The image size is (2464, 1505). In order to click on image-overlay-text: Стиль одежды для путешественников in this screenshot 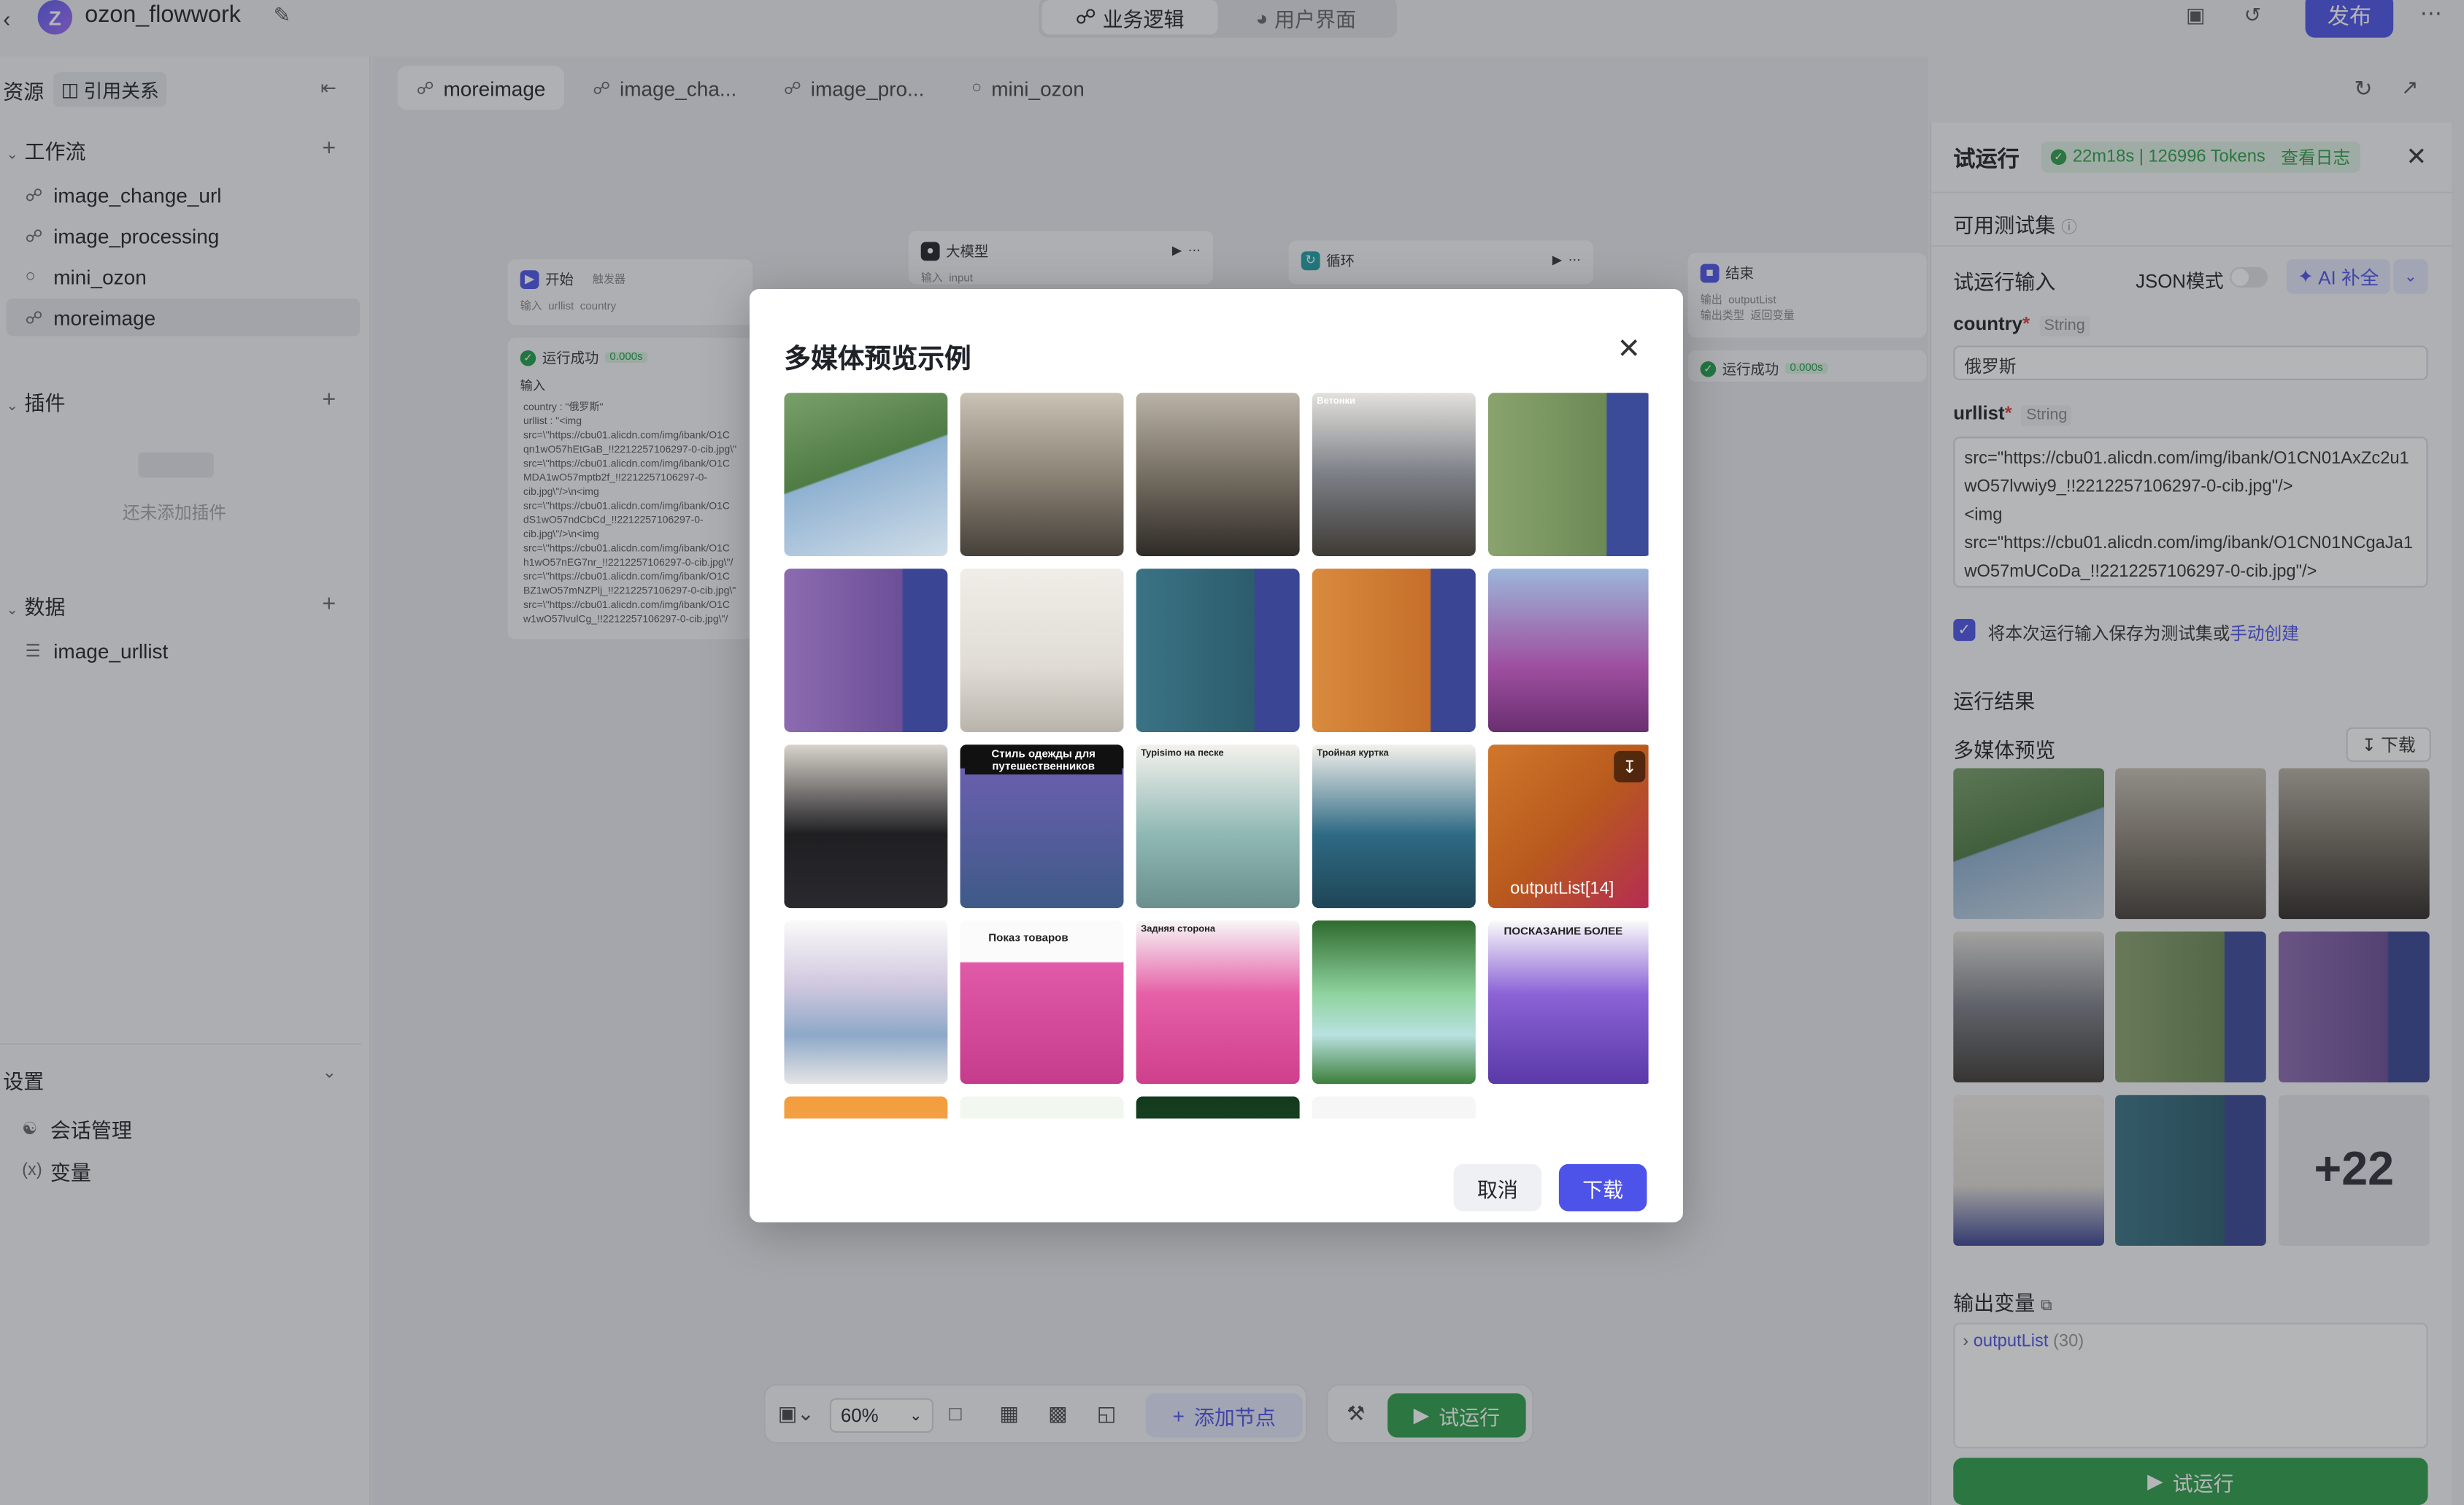, I will do `click(1044, 762)`.